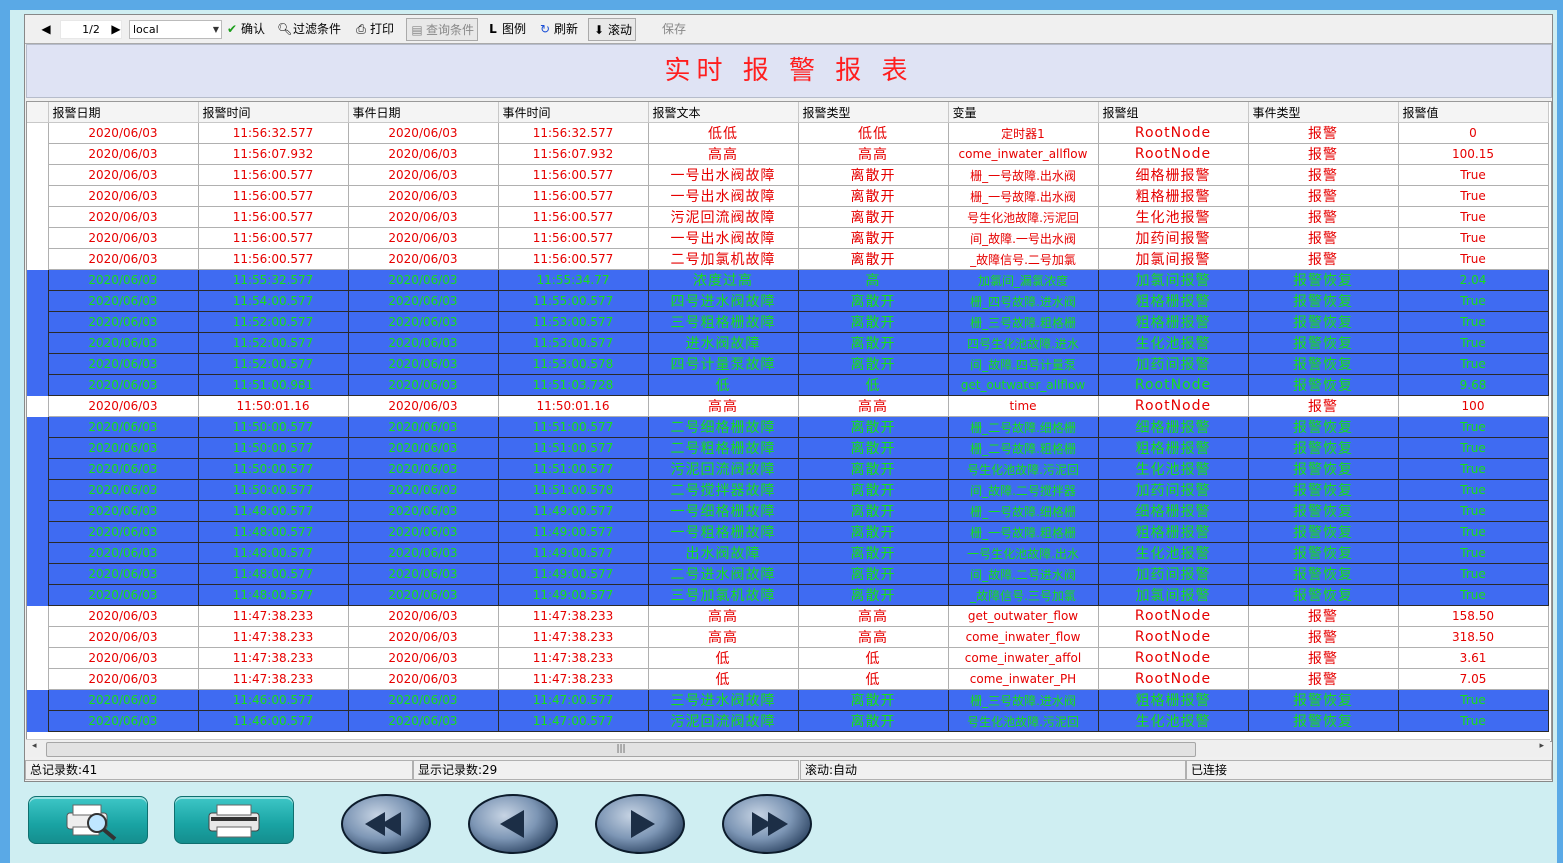 The height and width of the screenshot is (863, 1563). I want to click on horizontal-scrollbar: ◂ ||| ▸, so click(788, 748).